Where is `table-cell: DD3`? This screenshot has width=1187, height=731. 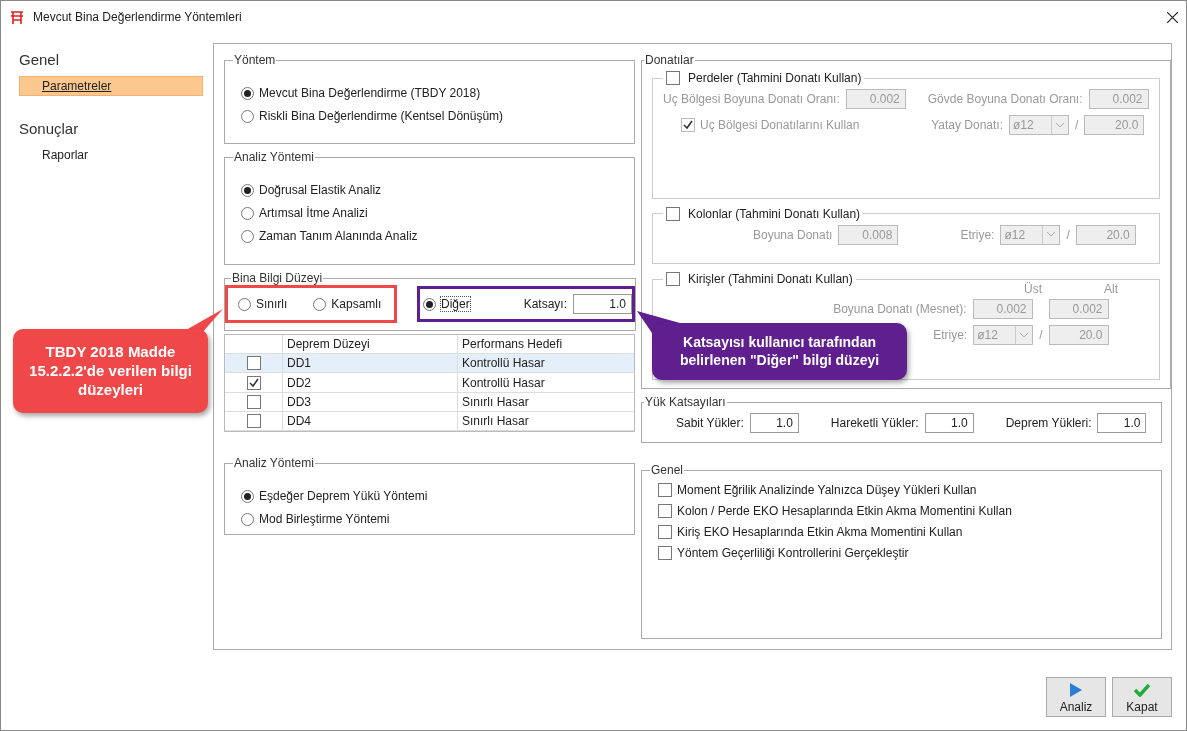
table-cell: DD3 is located at coordinates (369, 401).